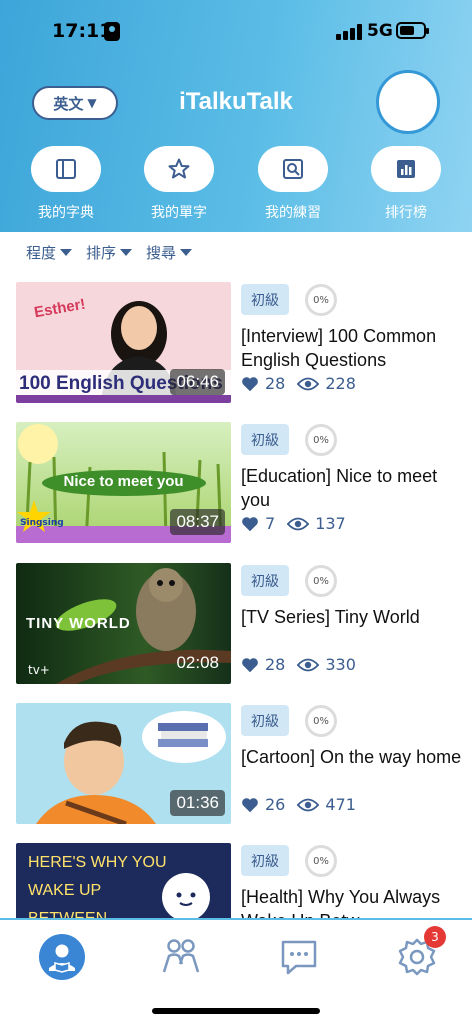 This screenshot has width=472, height=1024. I want to click on avatar, so click(408, 102).